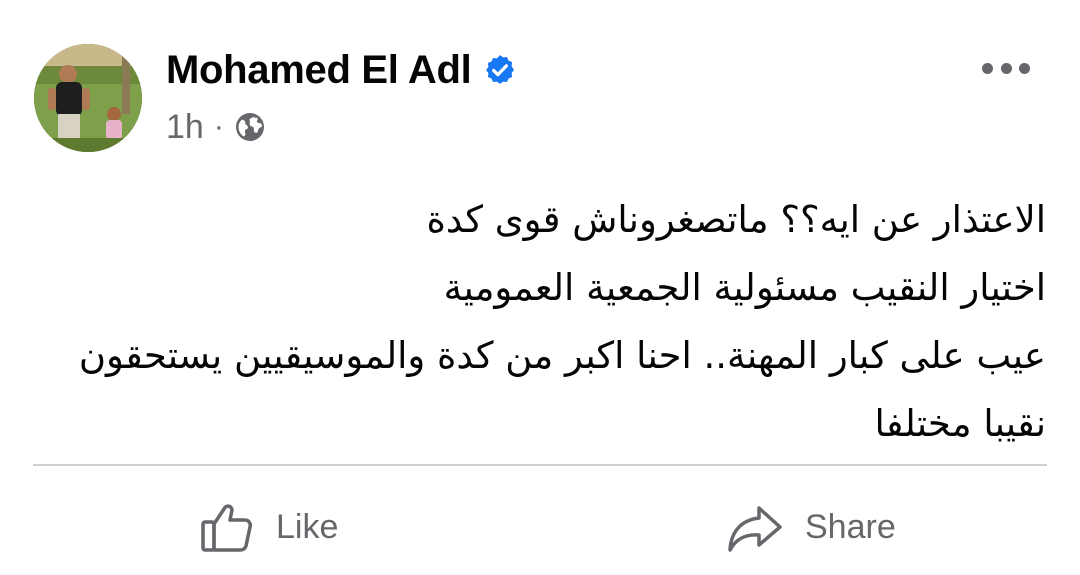 The width and height of the screenshot is (1080, 575). Describe the element at coordinates (500, 70) in the screenshot. I see `verified-badge-icon` at that location.